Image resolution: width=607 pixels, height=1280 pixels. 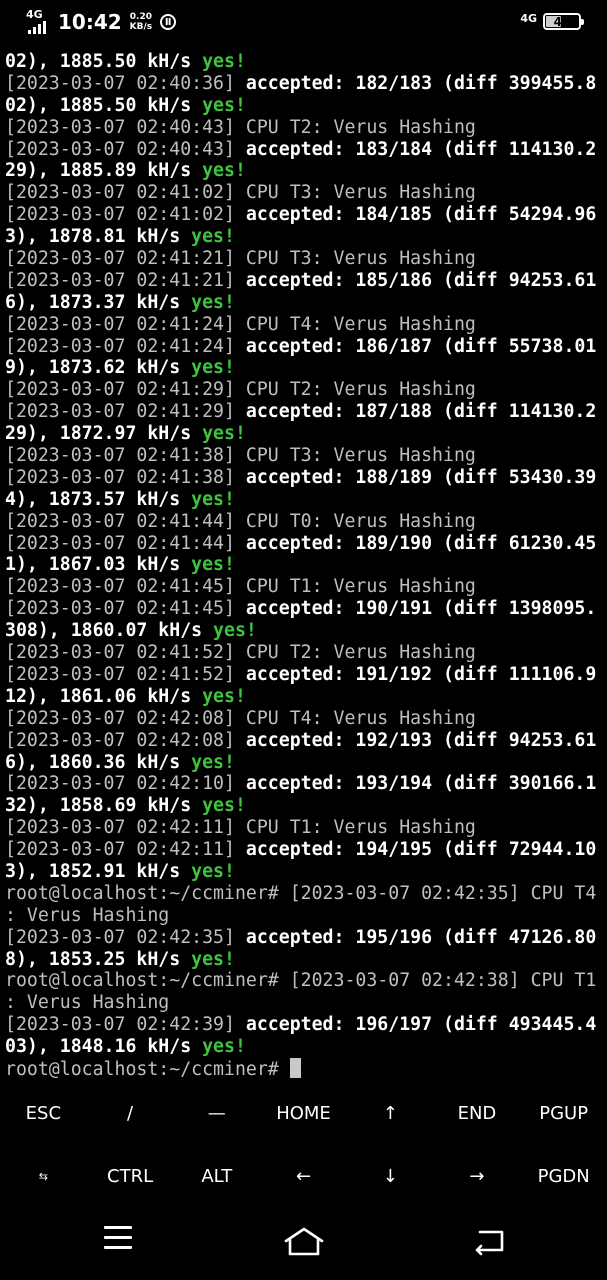 I want to click on log-timestamp: [2023-03-07 02:40:43], so click(x=125, y=149).